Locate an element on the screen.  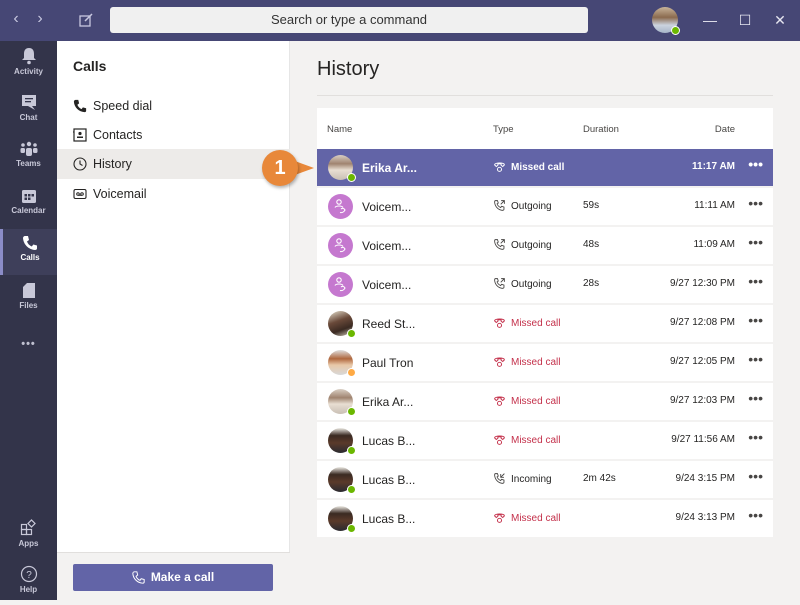
back-button: ‹ is located at coordinates (16, 19).